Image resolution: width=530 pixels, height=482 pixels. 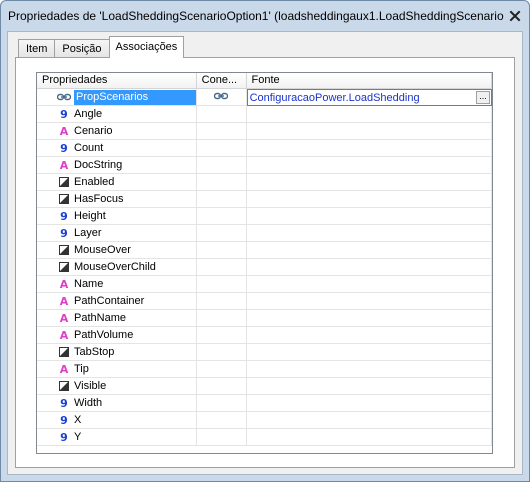 What do you see at coordinates (90, 215) in the screenshot?
I see `property-name: Height` at bounding box center [90, 215].